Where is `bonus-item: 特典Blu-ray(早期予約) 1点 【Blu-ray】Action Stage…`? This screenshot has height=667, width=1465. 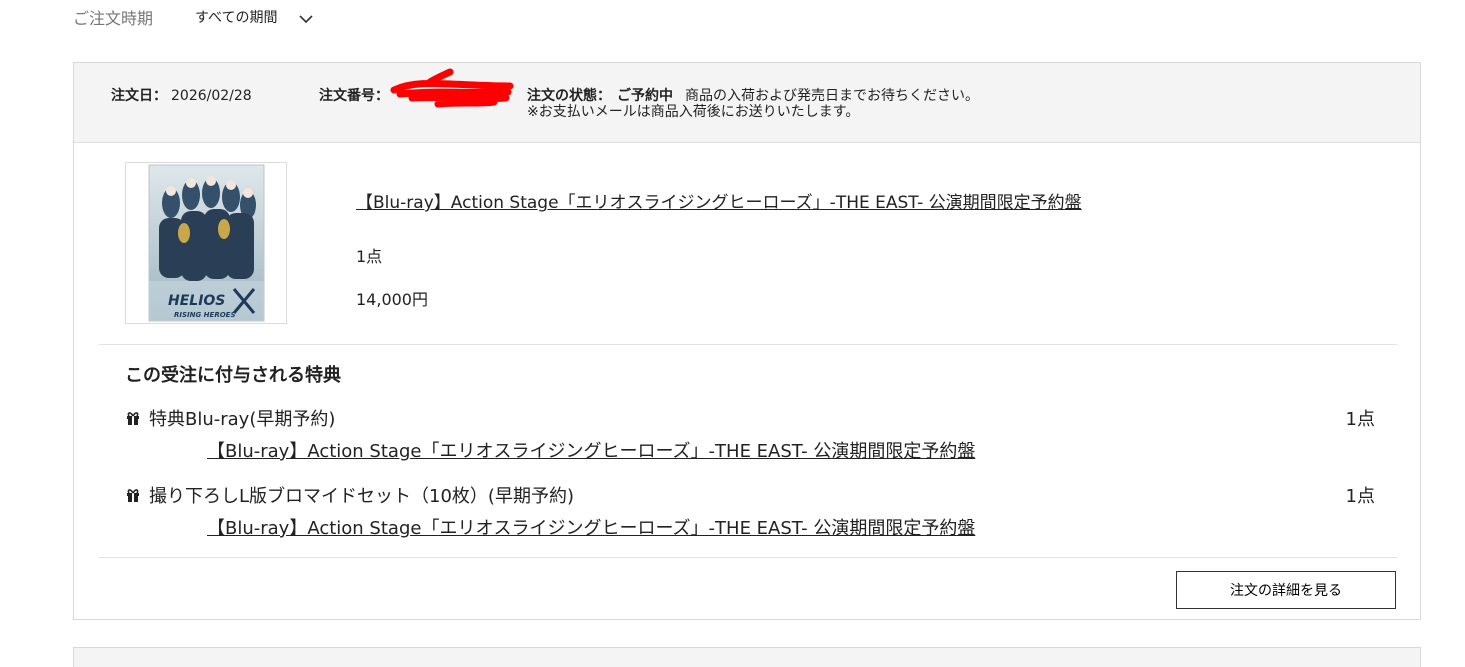 bonus-item: 特典Blu-ray(早期予約) 1点 【Blu-ray】Action Stage… is located at coordinates (750, 433).